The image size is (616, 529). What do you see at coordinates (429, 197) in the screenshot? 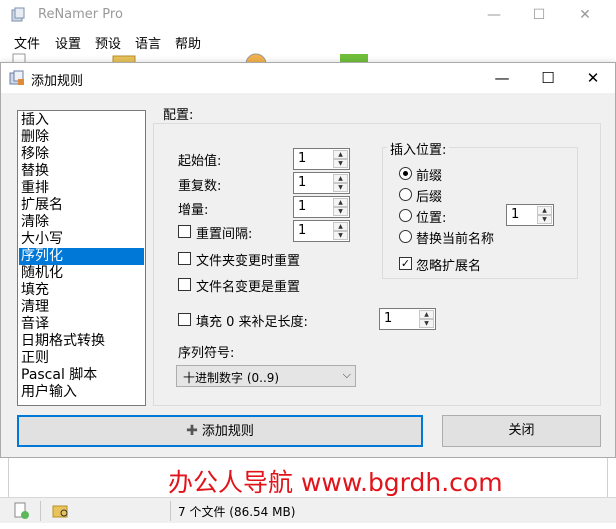
I see `suffix-label: 后缀` at bounding box center [429, 197].